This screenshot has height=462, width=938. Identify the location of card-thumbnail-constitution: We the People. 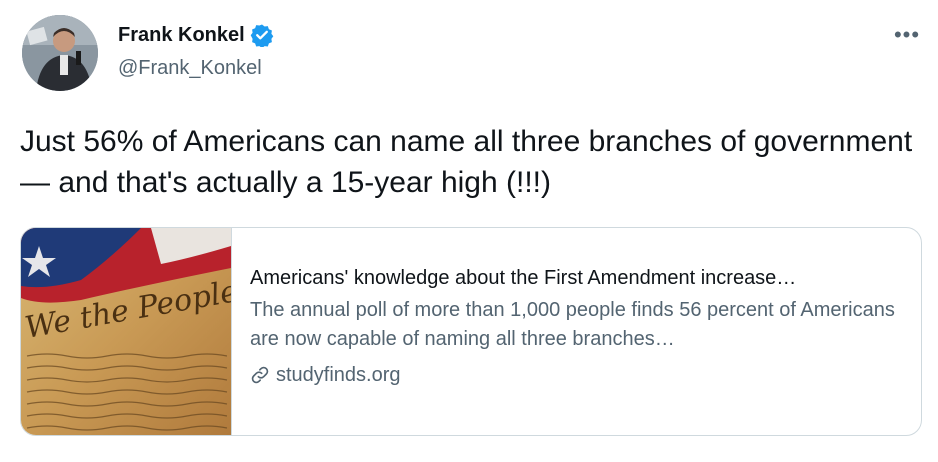
(126, 331).